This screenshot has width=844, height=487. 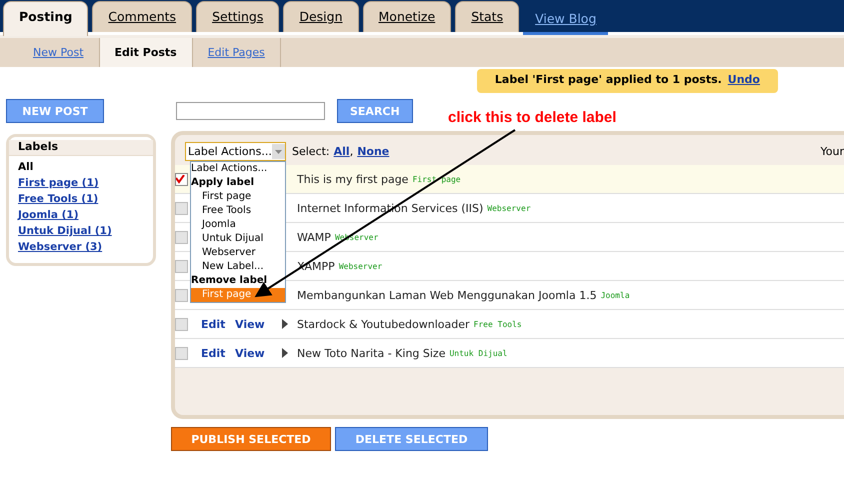 I want to click on subtab: Edit Posts, so click(x=146, y=52).